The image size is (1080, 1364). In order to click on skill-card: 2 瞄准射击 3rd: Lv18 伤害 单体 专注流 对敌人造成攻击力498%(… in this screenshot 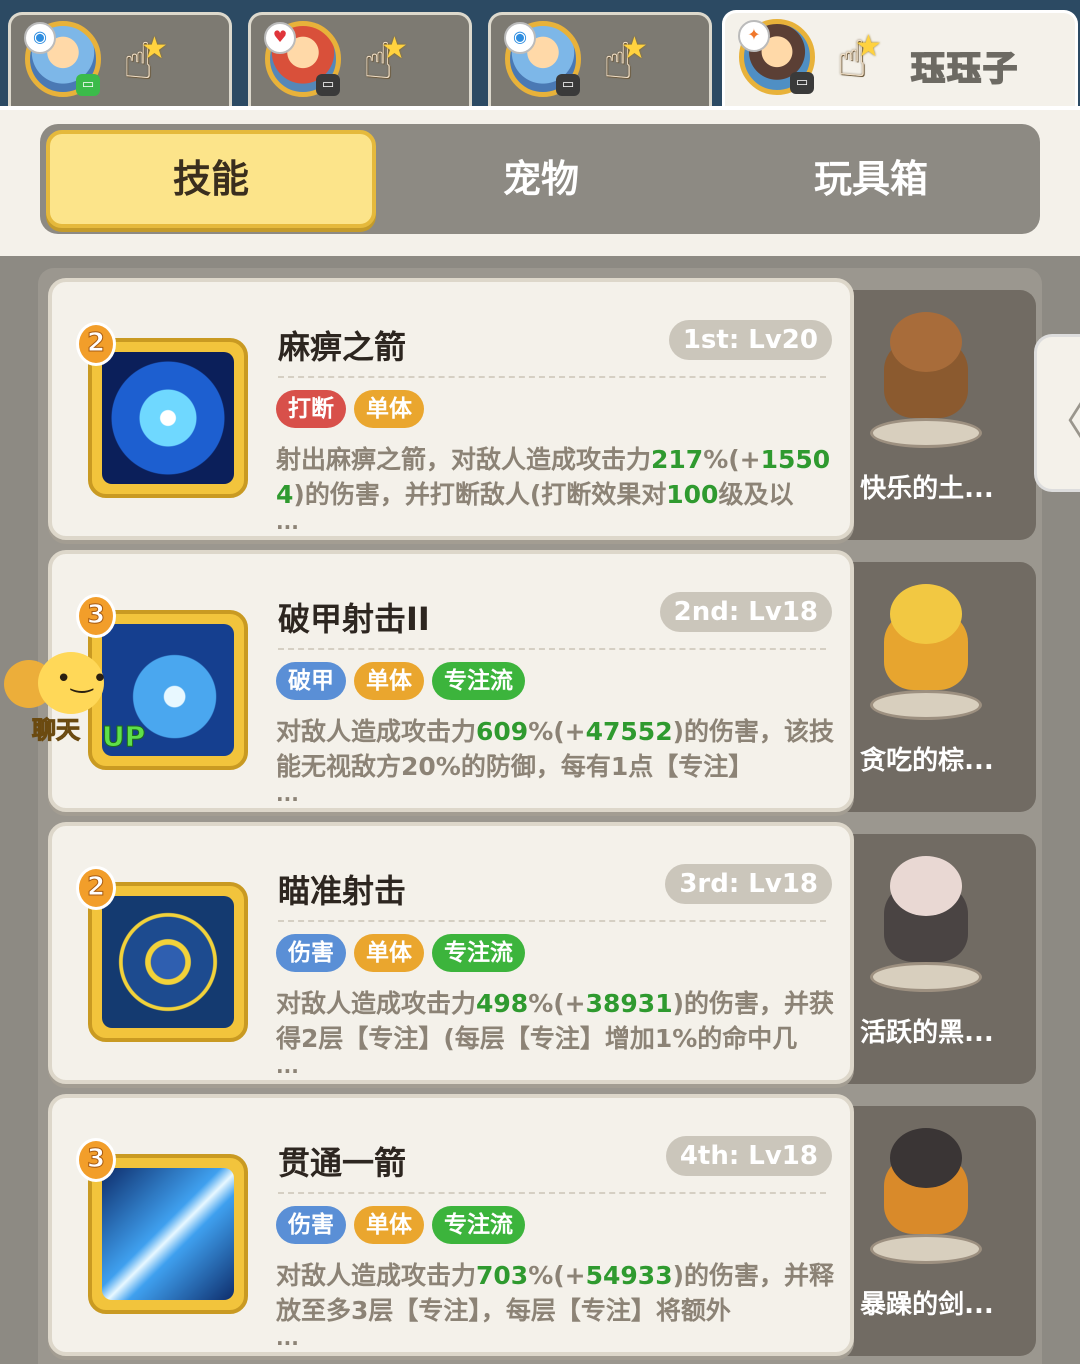, I will do `click(451, 953)`.